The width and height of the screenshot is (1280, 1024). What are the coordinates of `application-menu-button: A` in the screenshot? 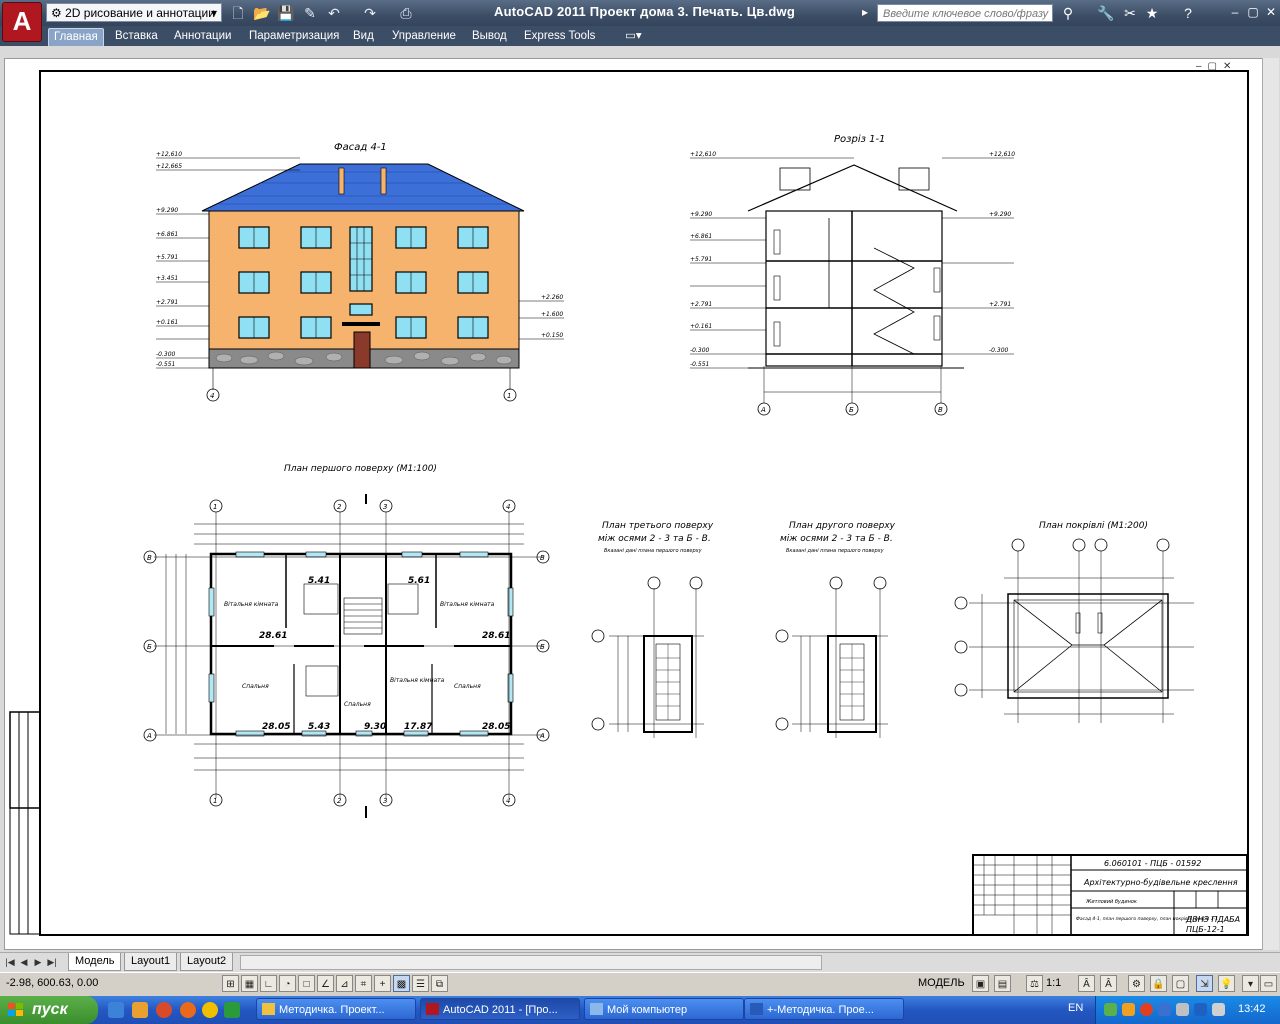 It's located at (22, 22).